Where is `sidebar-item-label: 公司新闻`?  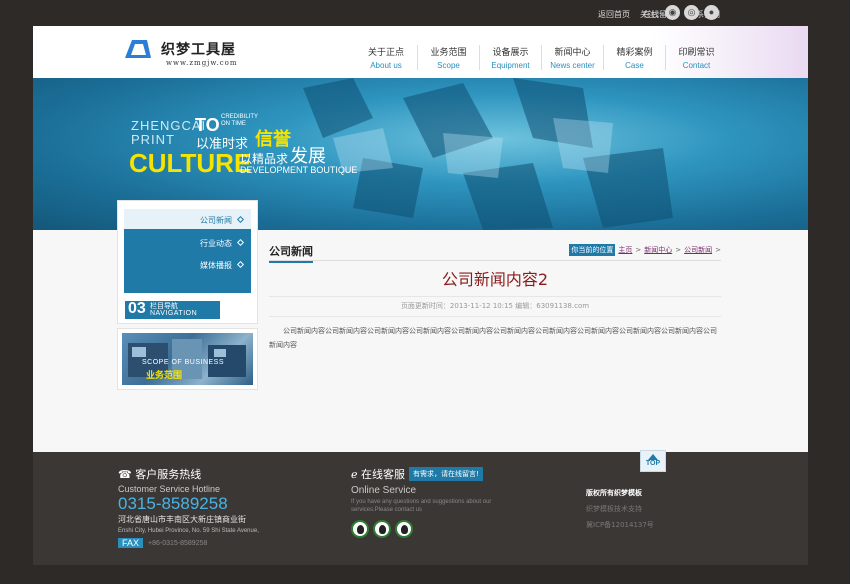 sidebar-item-label: 公司新闻 is located at coordinates (216, 220).